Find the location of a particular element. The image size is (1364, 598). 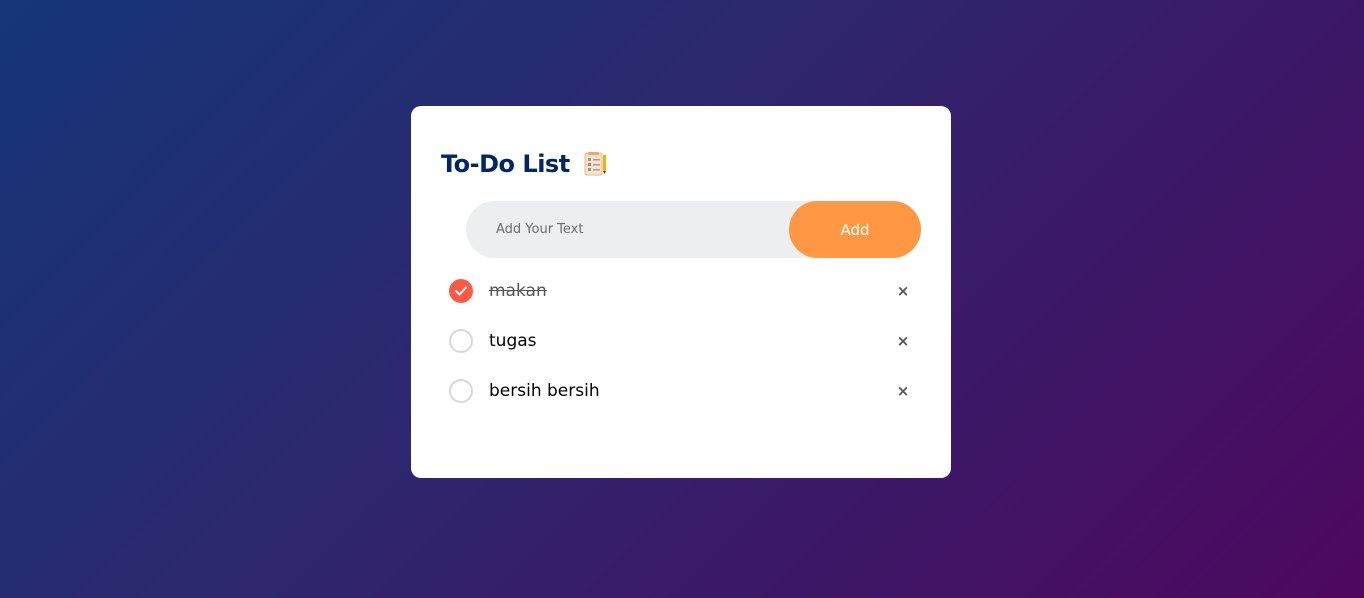

checked-checkbox is located at coordinates (461, 291).